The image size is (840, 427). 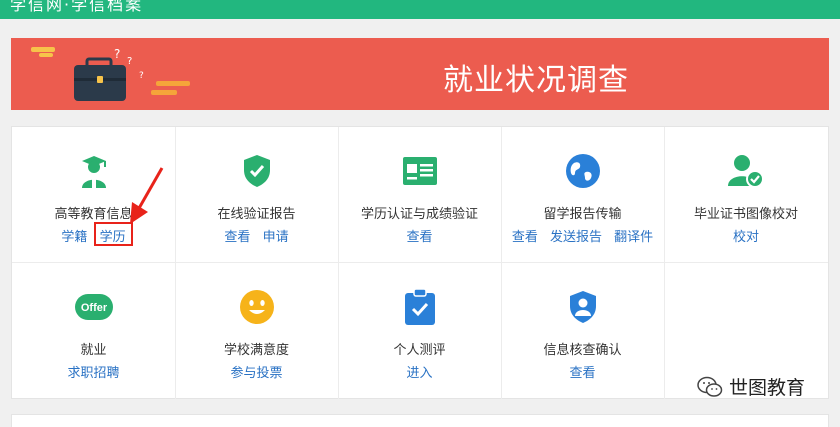 What do you see at coordinates (93, 350) in the screenshot?
I see `service-label: 就业` at bounding box center [93, 350].